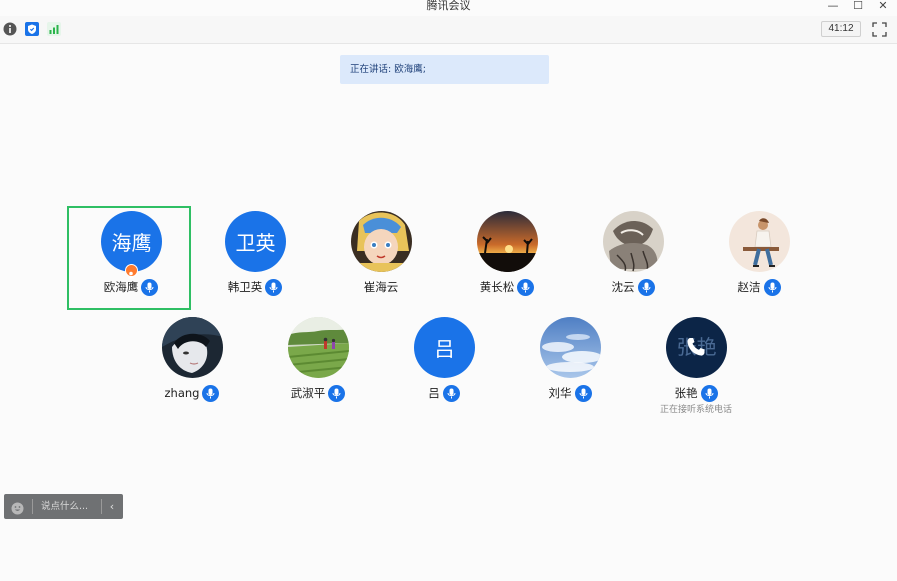  What do you see at coordinates (434, 393) in the screenshot?
I see `participant-name: 吕` at bounding box center [434, 393].